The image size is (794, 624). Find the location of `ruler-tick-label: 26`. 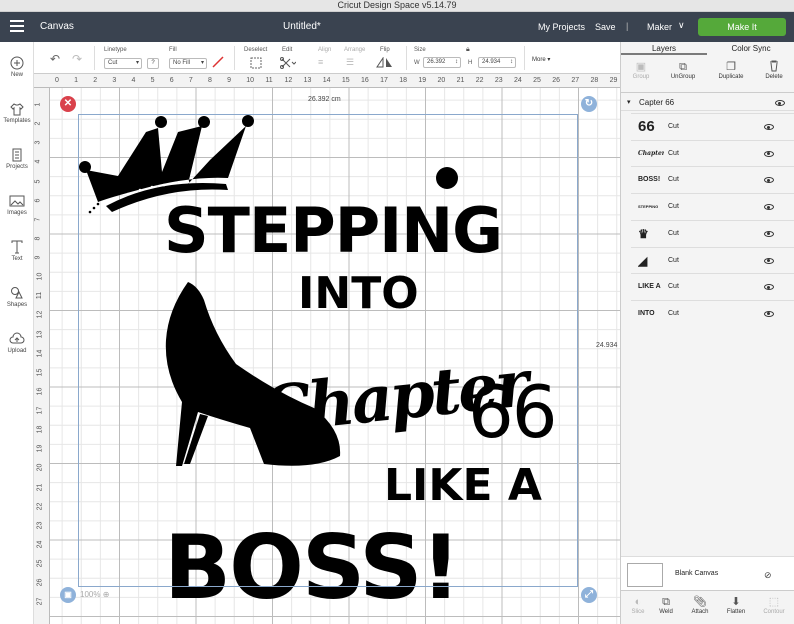

ruler-tick-label: 26 is located at coordinates (556, 80).